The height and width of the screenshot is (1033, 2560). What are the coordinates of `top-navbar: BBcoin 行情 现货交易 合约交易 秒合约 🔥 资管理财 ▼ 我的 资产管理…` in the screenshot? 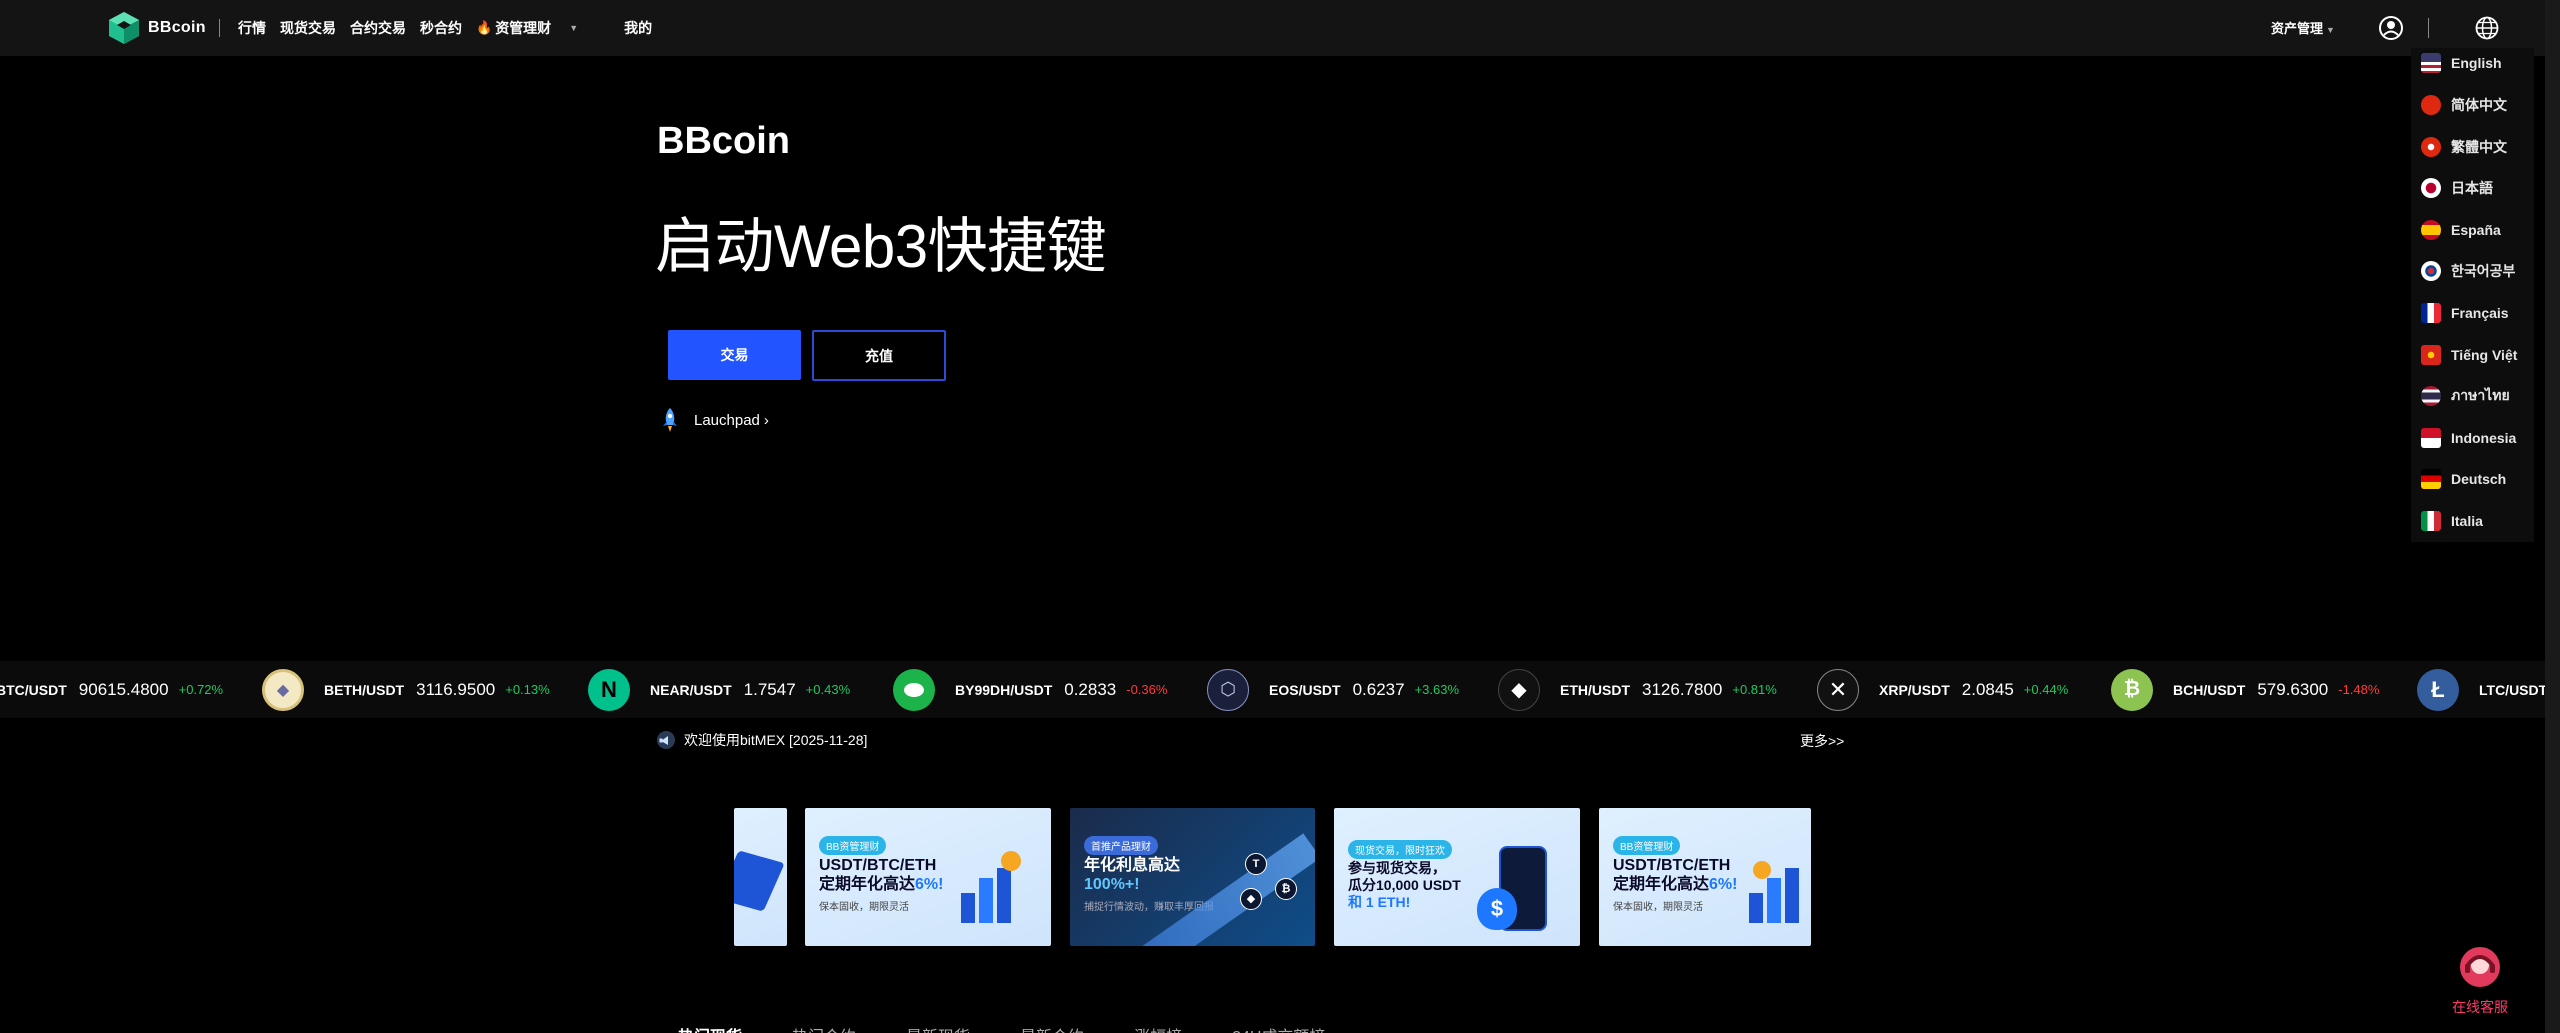 It's located at (1272, 28).